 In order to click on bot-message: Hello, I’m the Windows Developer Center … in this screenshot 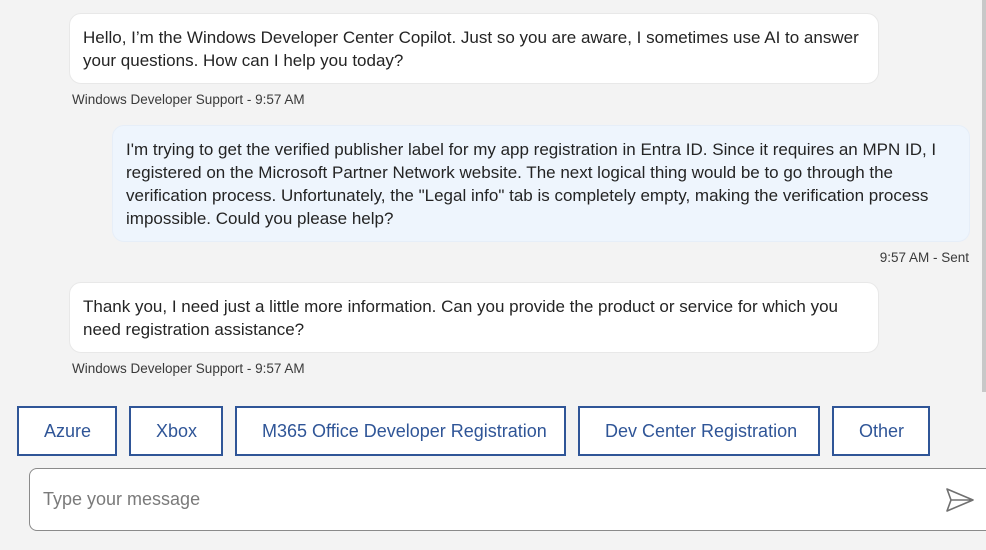, I will do `click(474, 48)`.